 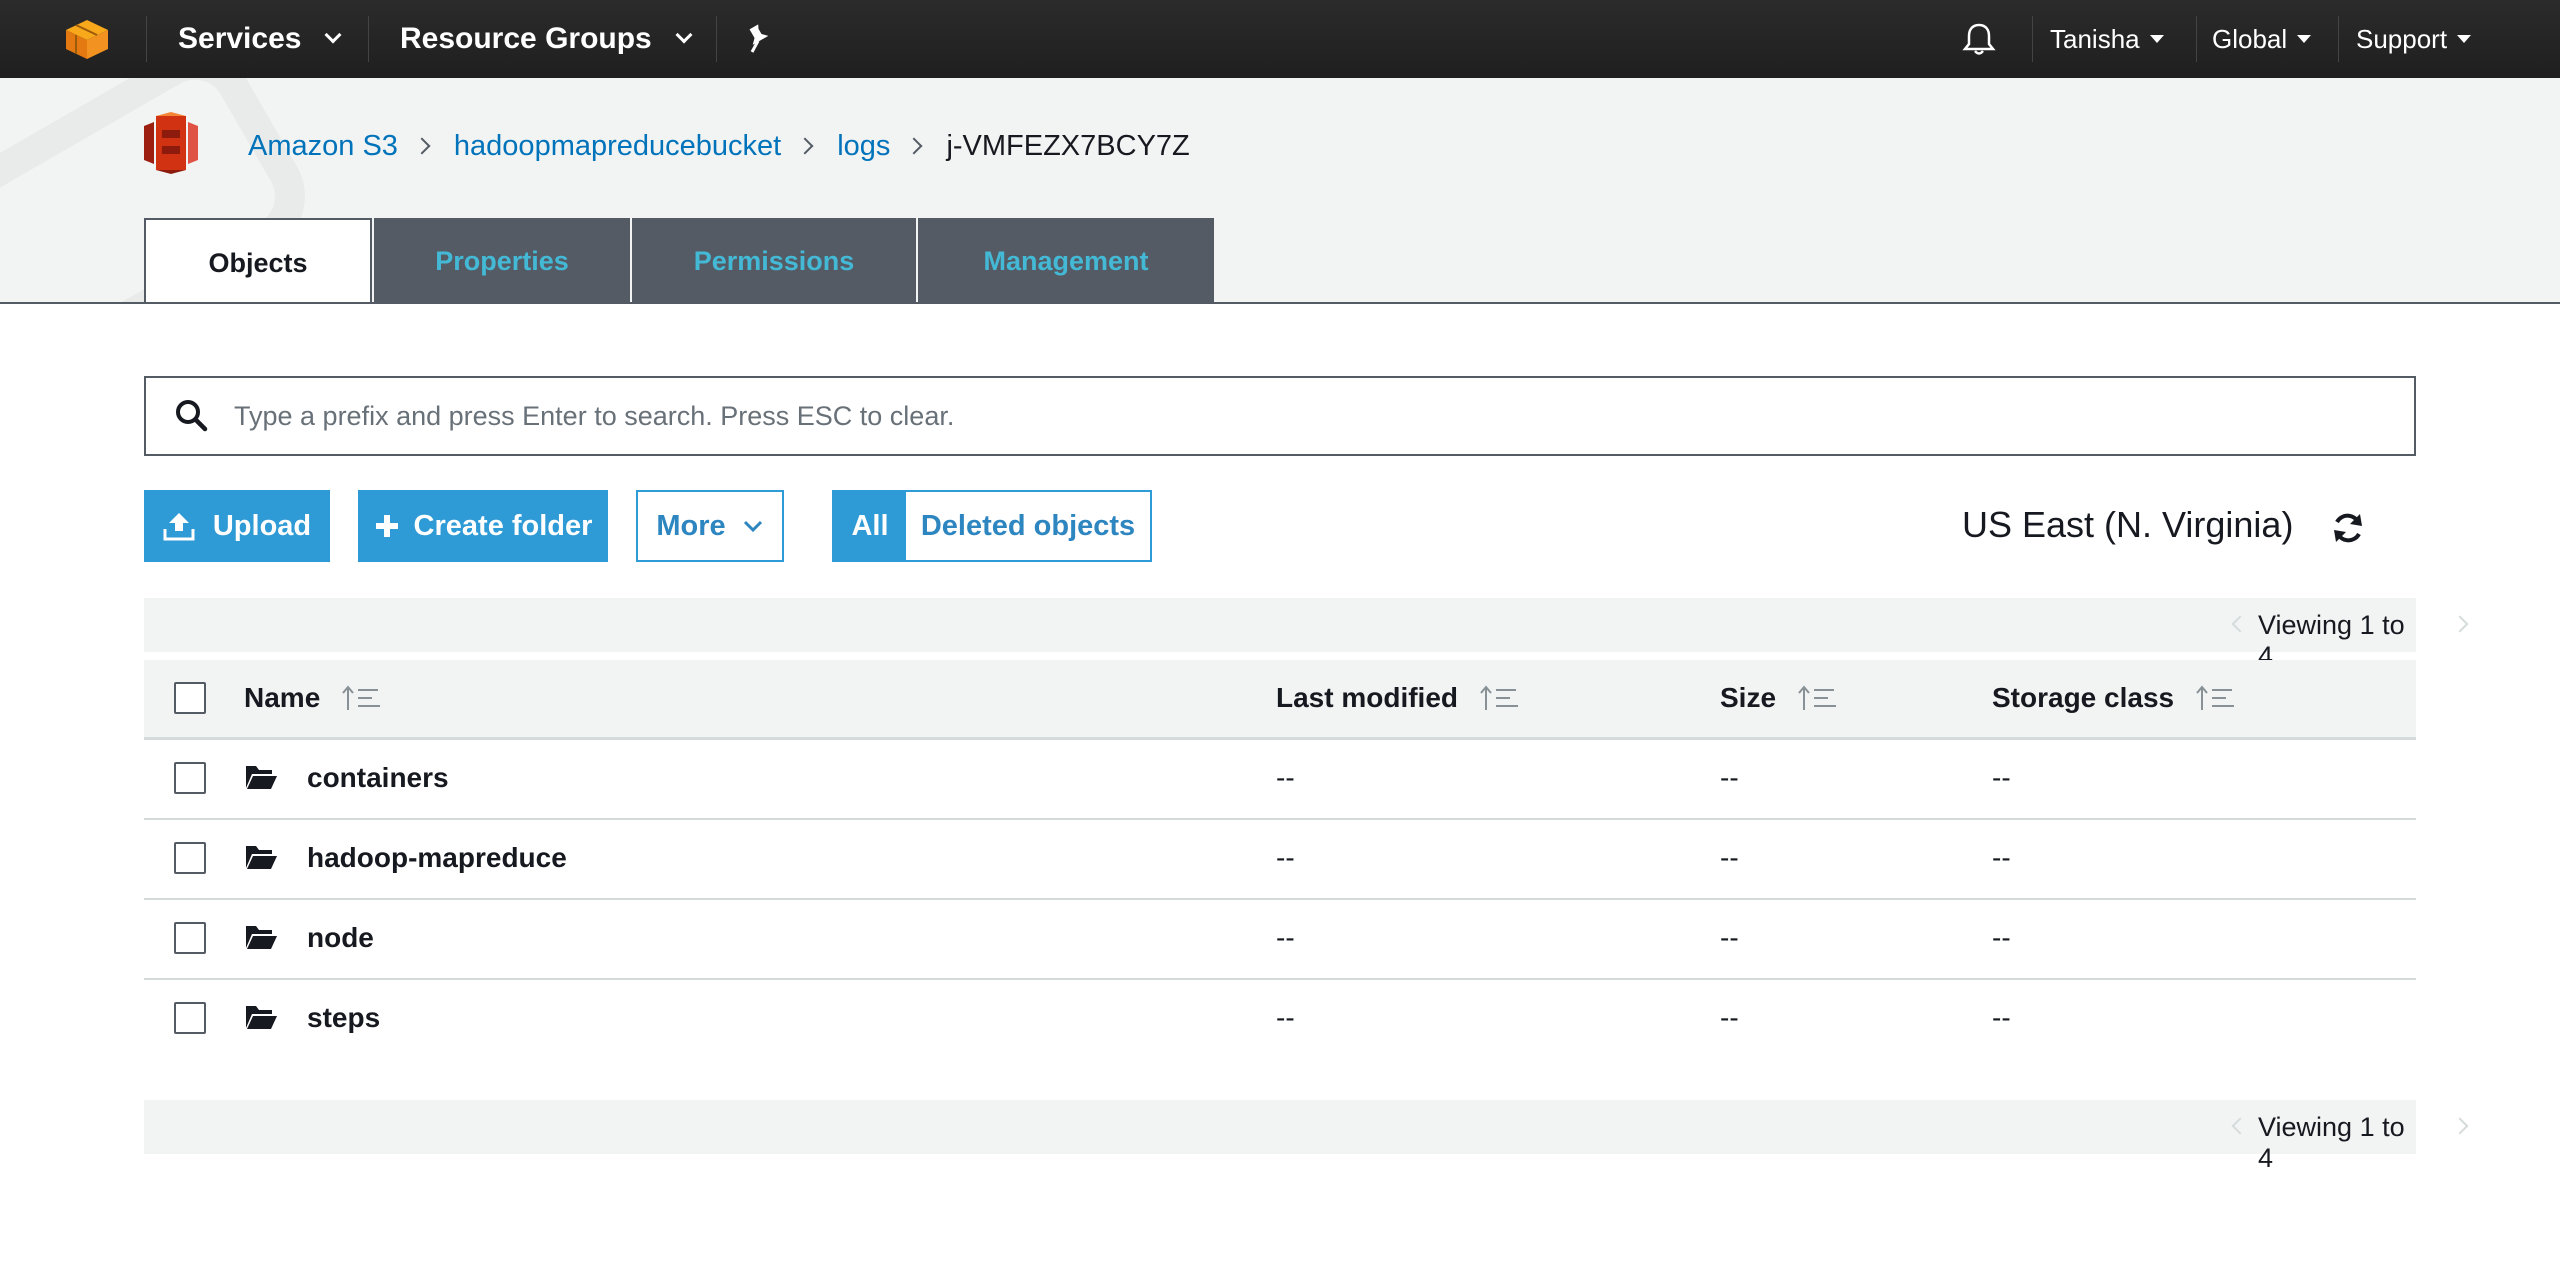 I want to click on region-label: Global, so click(x=2250, y=38).